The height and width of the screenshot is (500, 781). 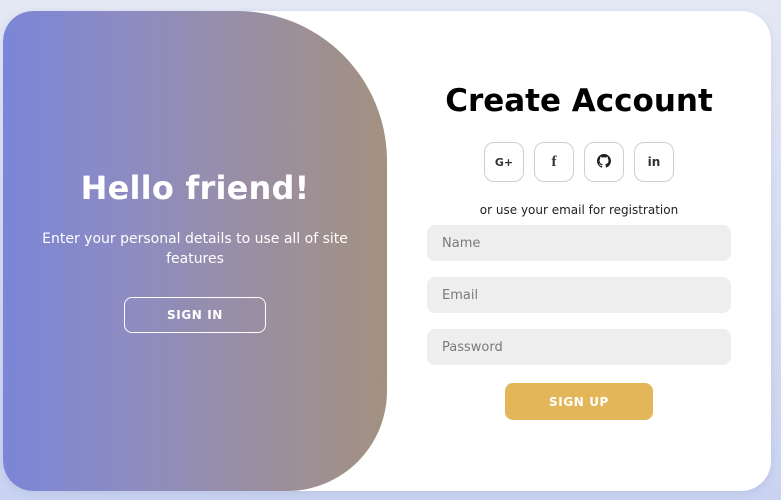 I want to click on name-input, so click(x=579, y=243).